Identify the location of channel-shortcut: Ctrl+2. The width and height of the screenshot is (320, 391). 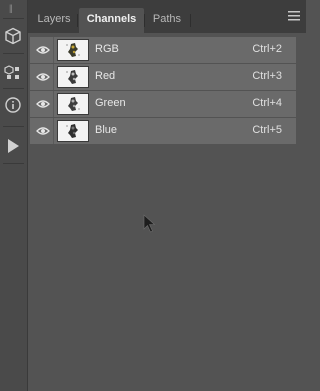
(267, 49).